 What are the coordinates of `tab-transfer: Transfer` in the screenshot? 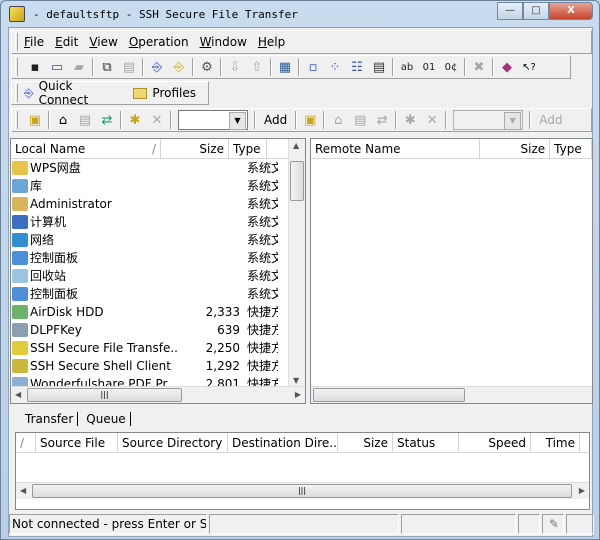 It's located at (50, 419).